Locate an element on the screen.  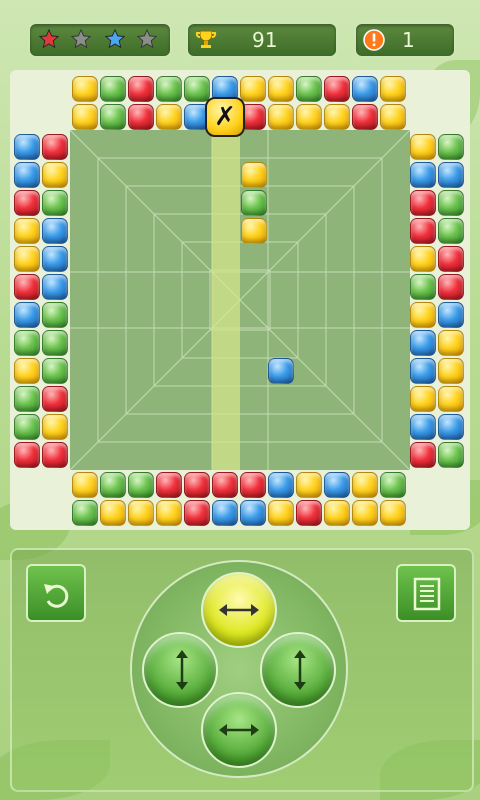
menu-button is located at coordinates (426, 593).